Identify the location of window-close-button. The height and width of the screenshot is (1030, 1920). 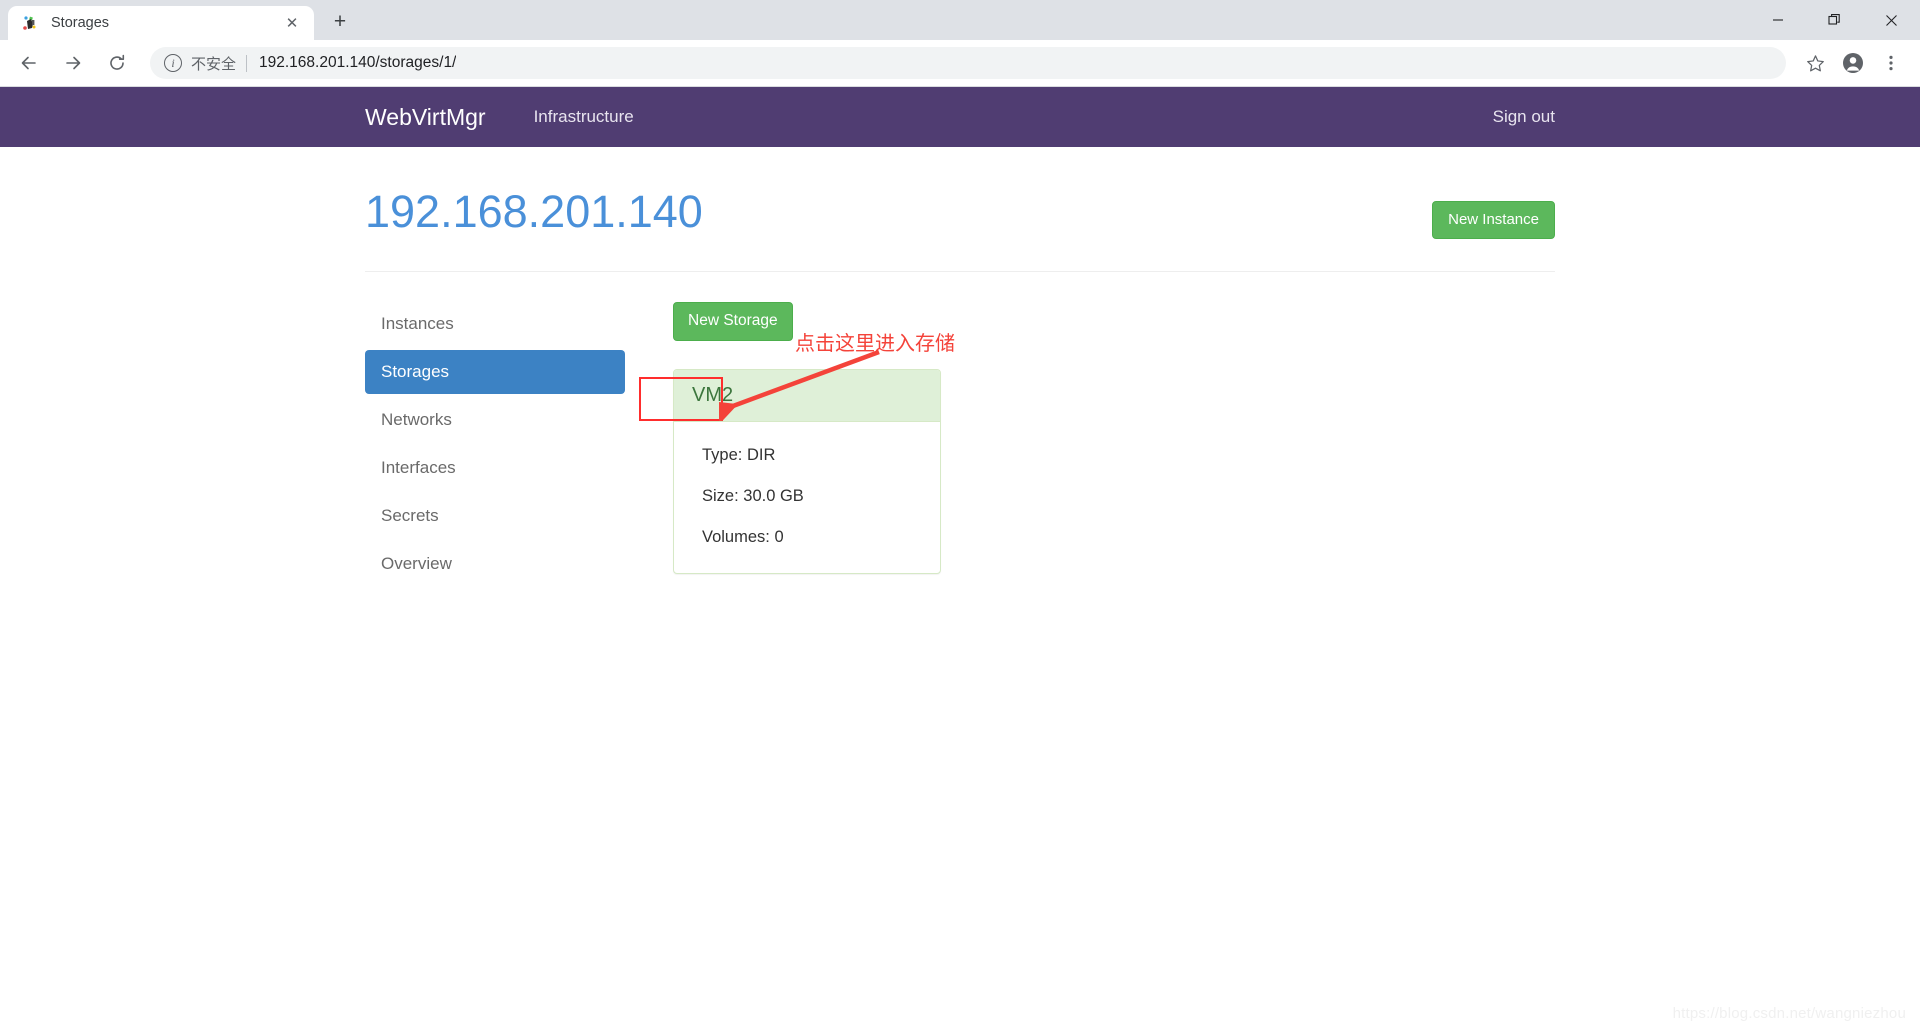
(1891, 20).